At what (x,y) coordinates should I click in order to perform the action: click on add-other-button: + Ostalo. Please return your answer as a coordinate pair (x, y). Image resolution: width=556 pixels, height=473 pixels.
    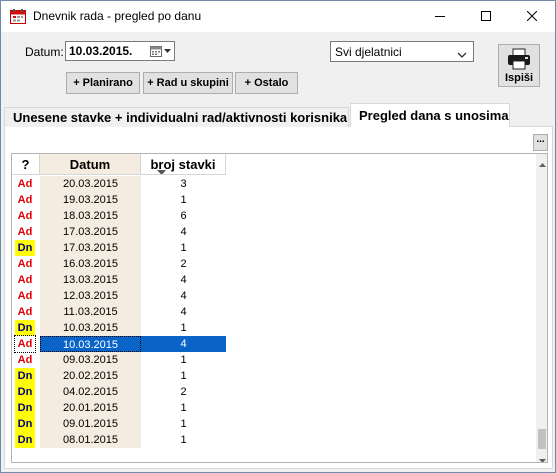
    Looking at the image, I should click on (266, 83).